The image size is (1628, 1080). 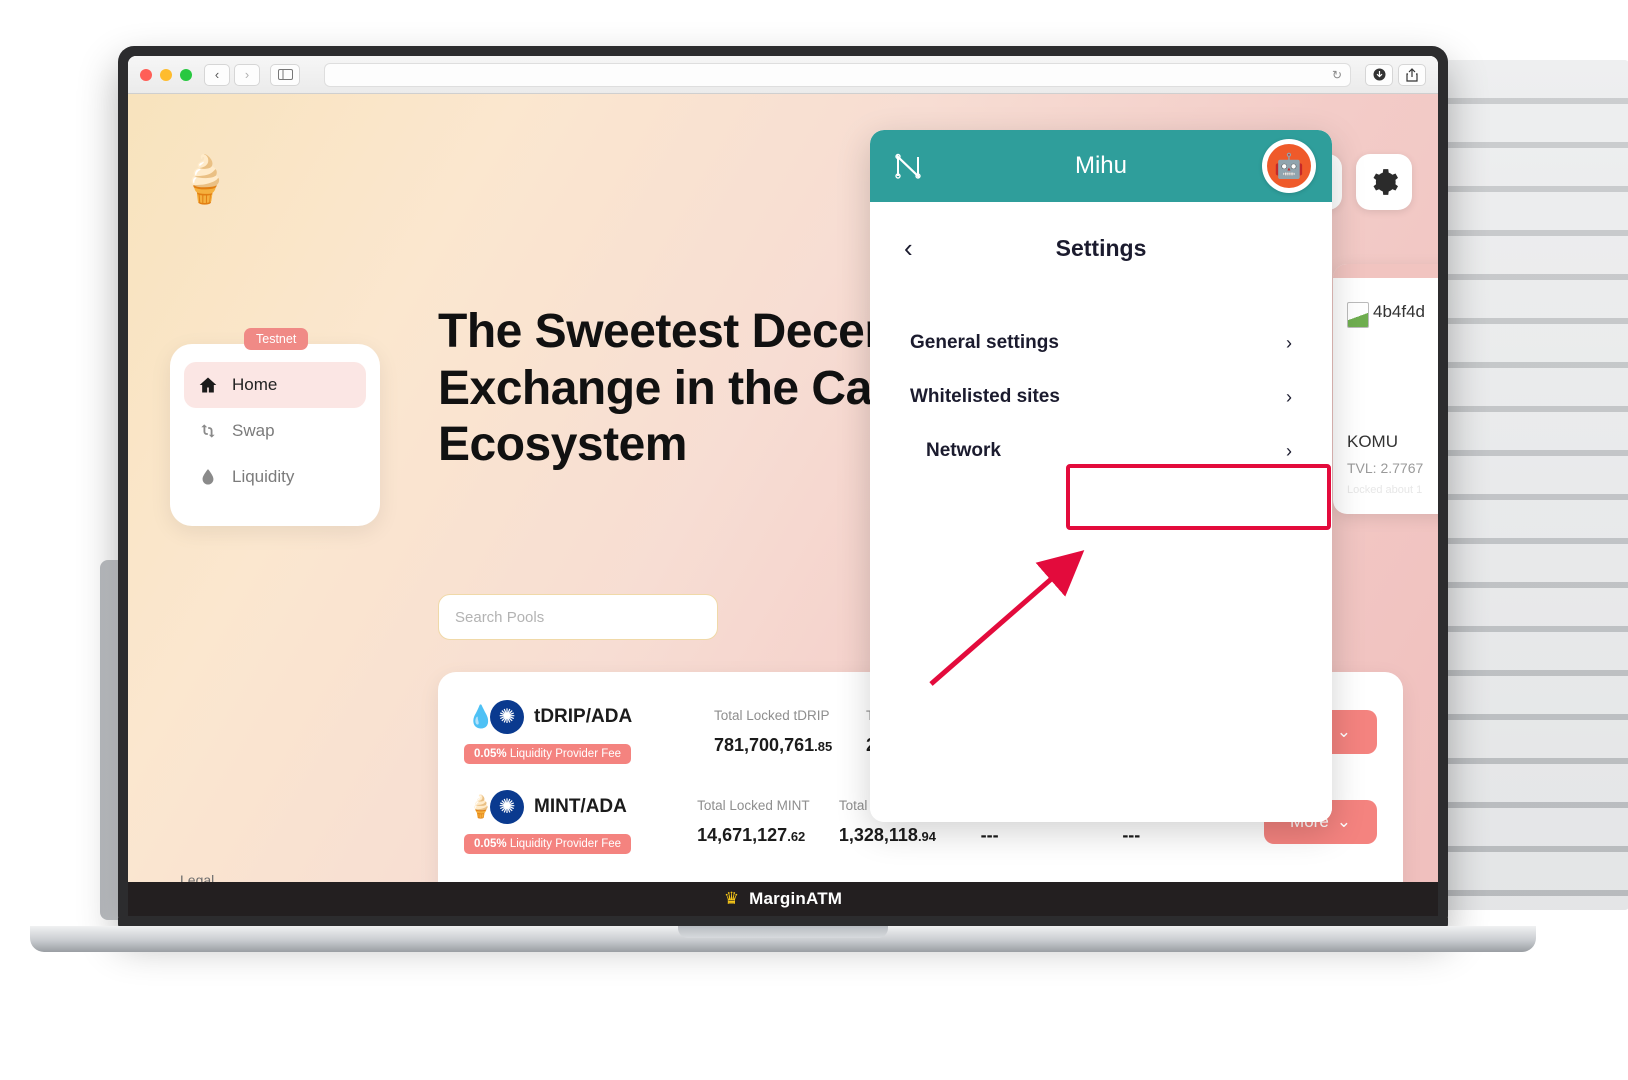 I want to click on wallet-subheader: ‹ Settings, so click(x=1101, y=248).